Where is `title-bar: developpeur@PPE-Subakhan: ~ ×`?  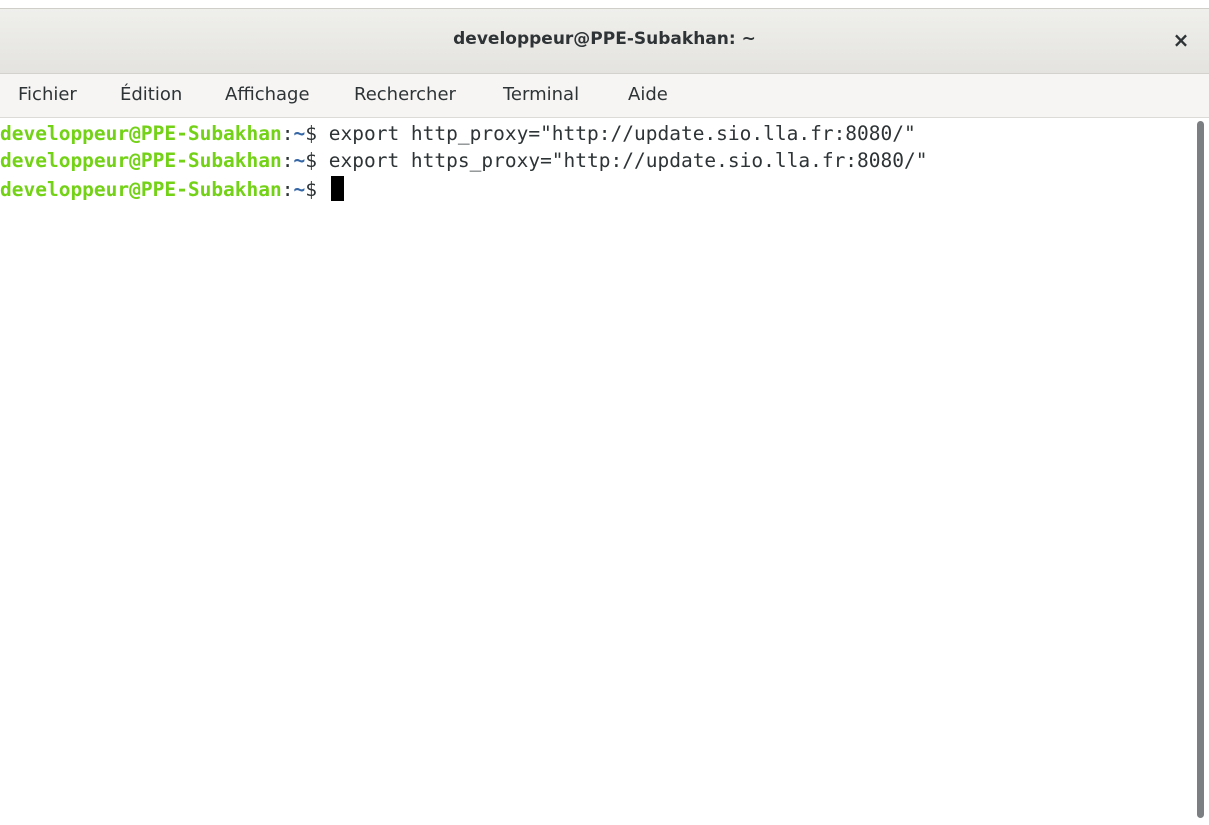 title-bar: developpeur@PPE-Subakhan: ~ × is located at coordinates (604, 41).